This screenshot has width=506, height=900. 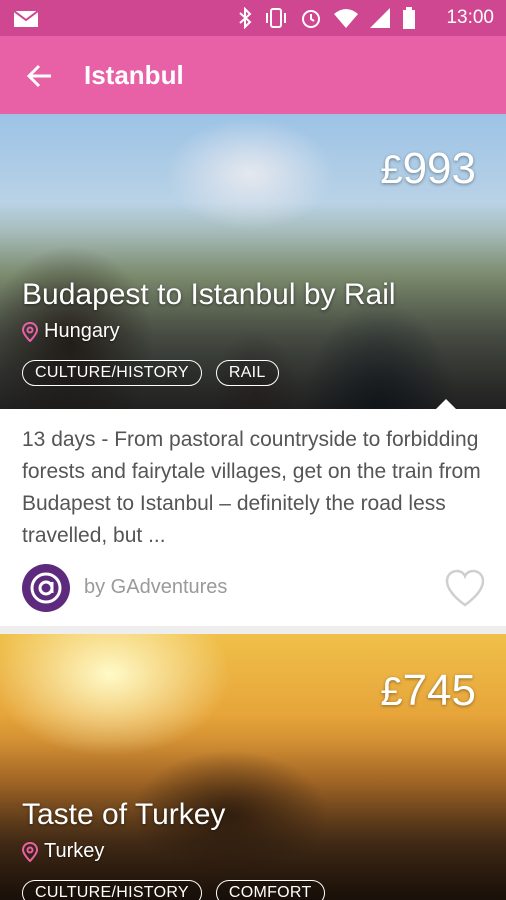 What do you see at coordinates (82, 331) in the screenshot?
I see `location-label: Hungary` at bounding box center [82, 331].